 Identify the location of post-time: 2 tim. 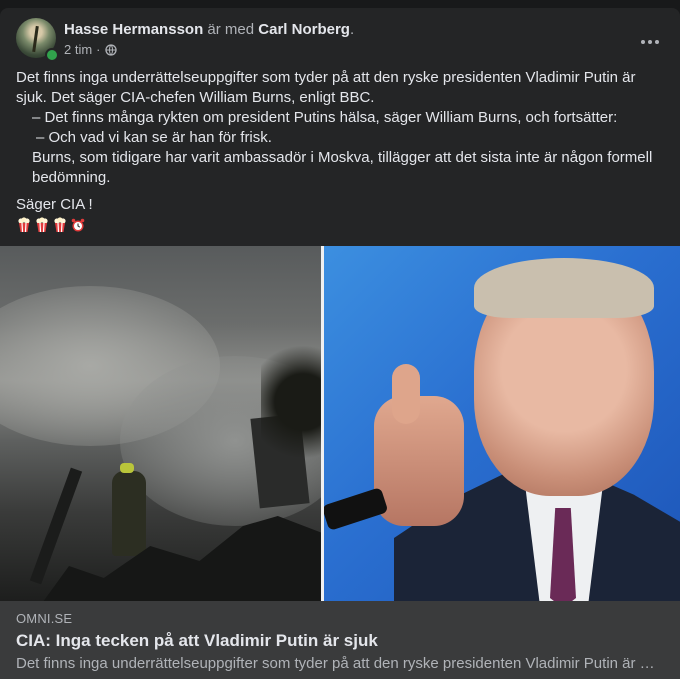
(78, 49).